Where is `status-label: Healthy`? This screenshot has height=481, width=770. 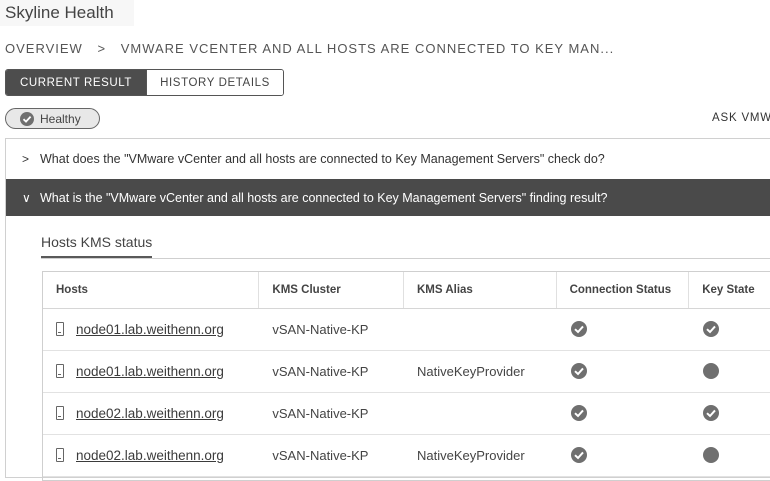
status-label: Healthy is located at coordinates (60, 118).